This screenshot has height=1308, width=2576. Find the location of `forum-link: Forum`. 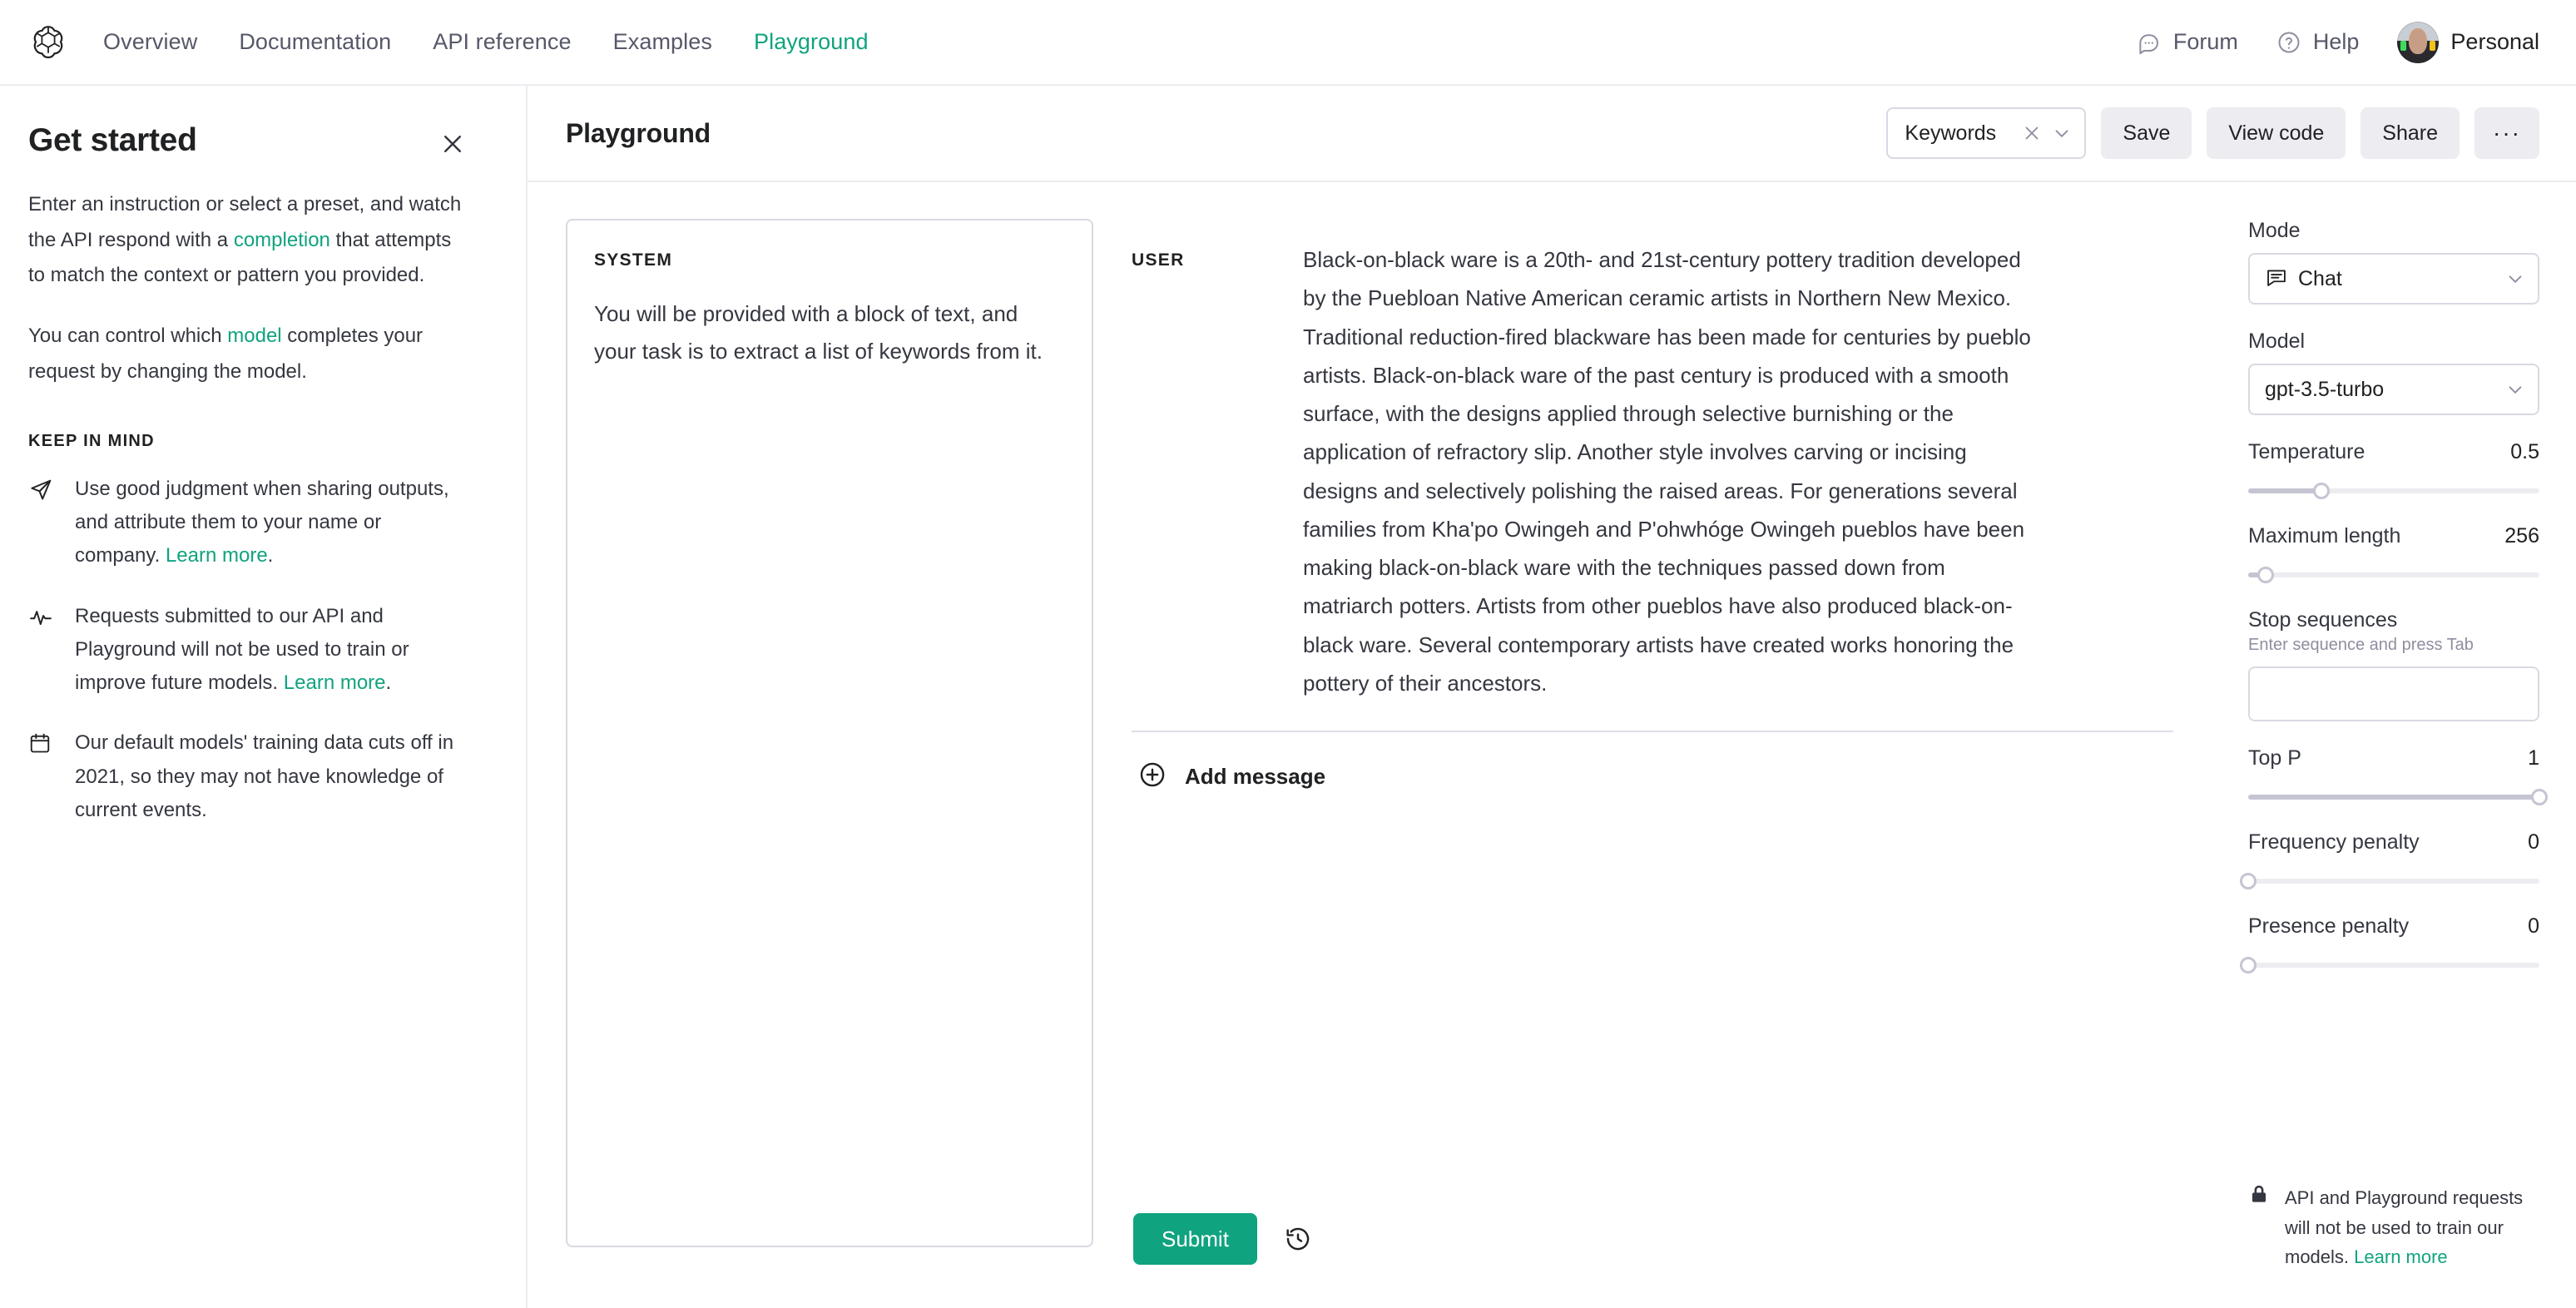

forum-link: Forum is located at coordinates (2187, 42).